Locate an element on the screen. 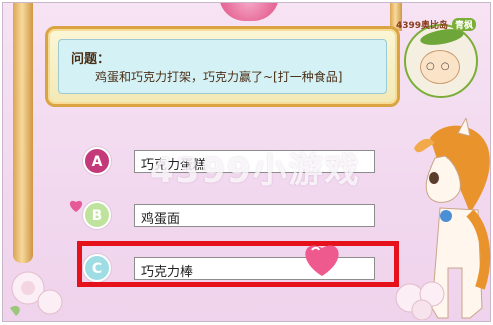 The image size is (493, 325). option-b: B 鸡蛋面 is located at coordinates (229, 214).